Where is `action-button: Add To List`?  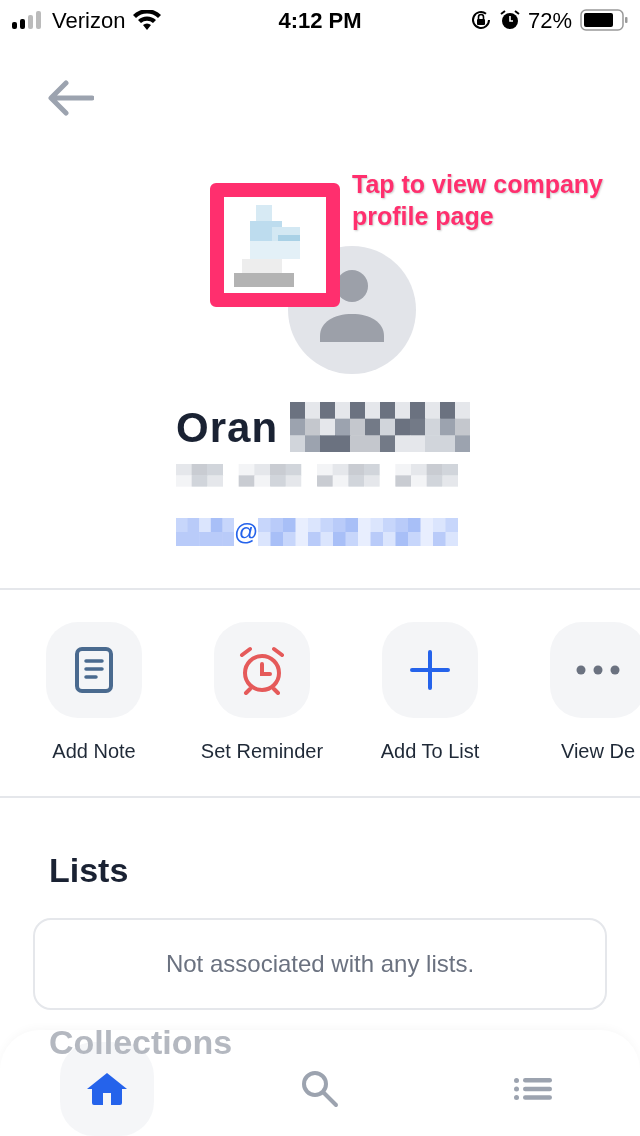 action-button: Add To List is located at coordinates (430, 709).